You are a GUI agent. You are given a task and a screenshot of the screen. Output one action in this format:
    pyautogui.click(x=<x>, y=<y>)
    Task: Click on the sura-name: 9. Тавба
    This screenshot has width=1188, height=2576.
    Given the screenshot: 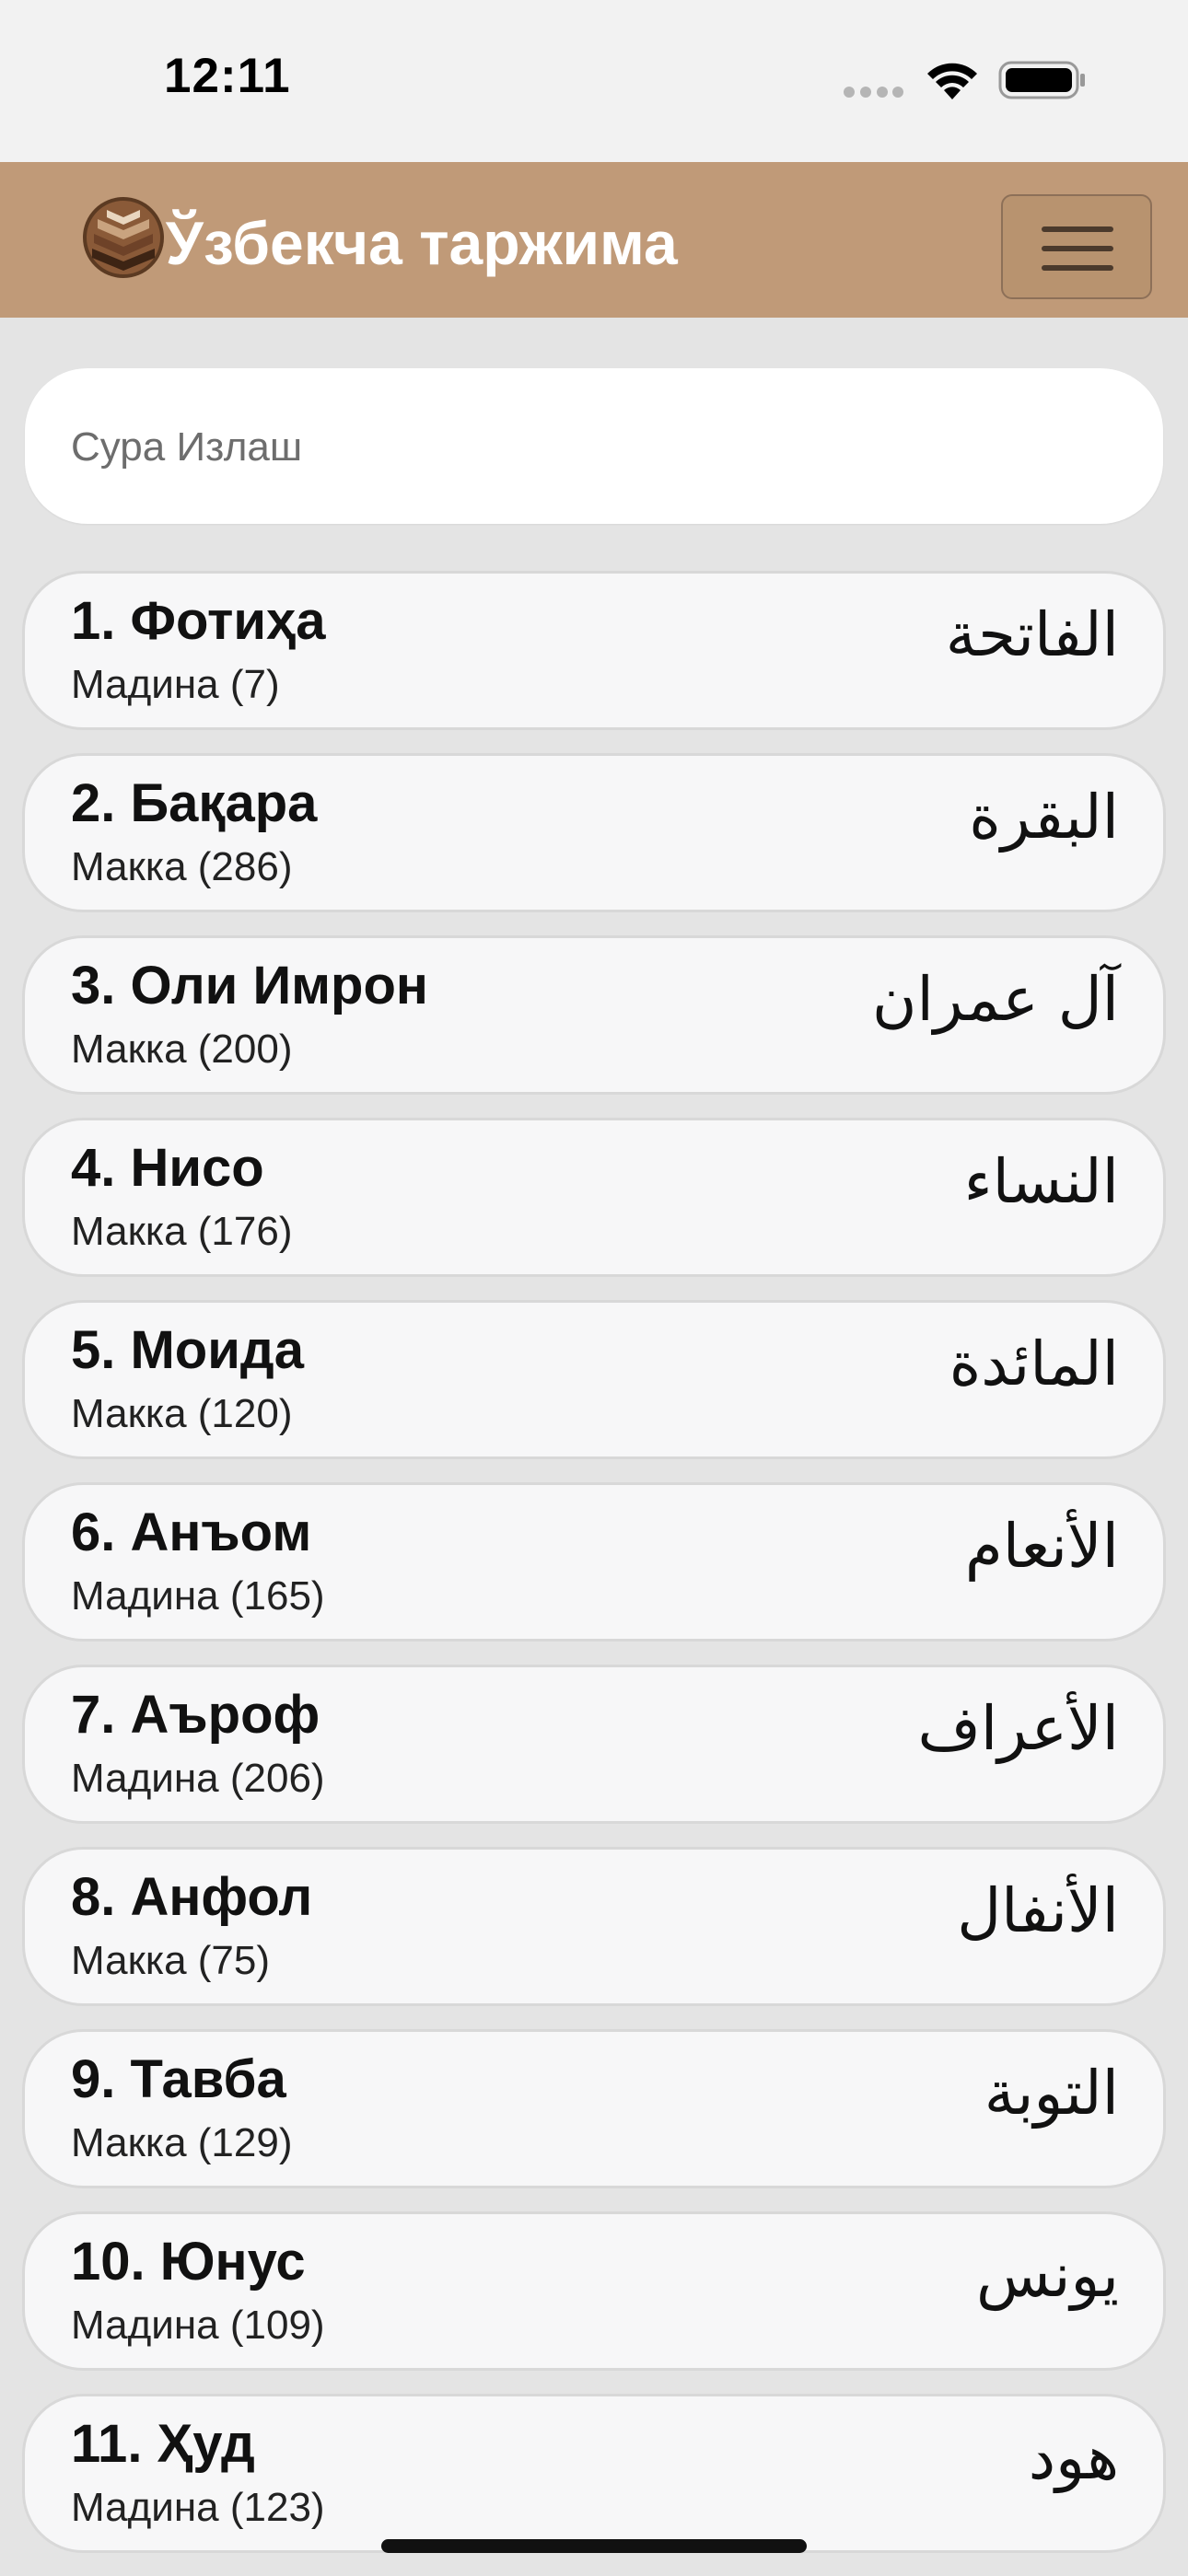 What is the action you would take?
    pyautogui.click(x=178, y=2079)
    